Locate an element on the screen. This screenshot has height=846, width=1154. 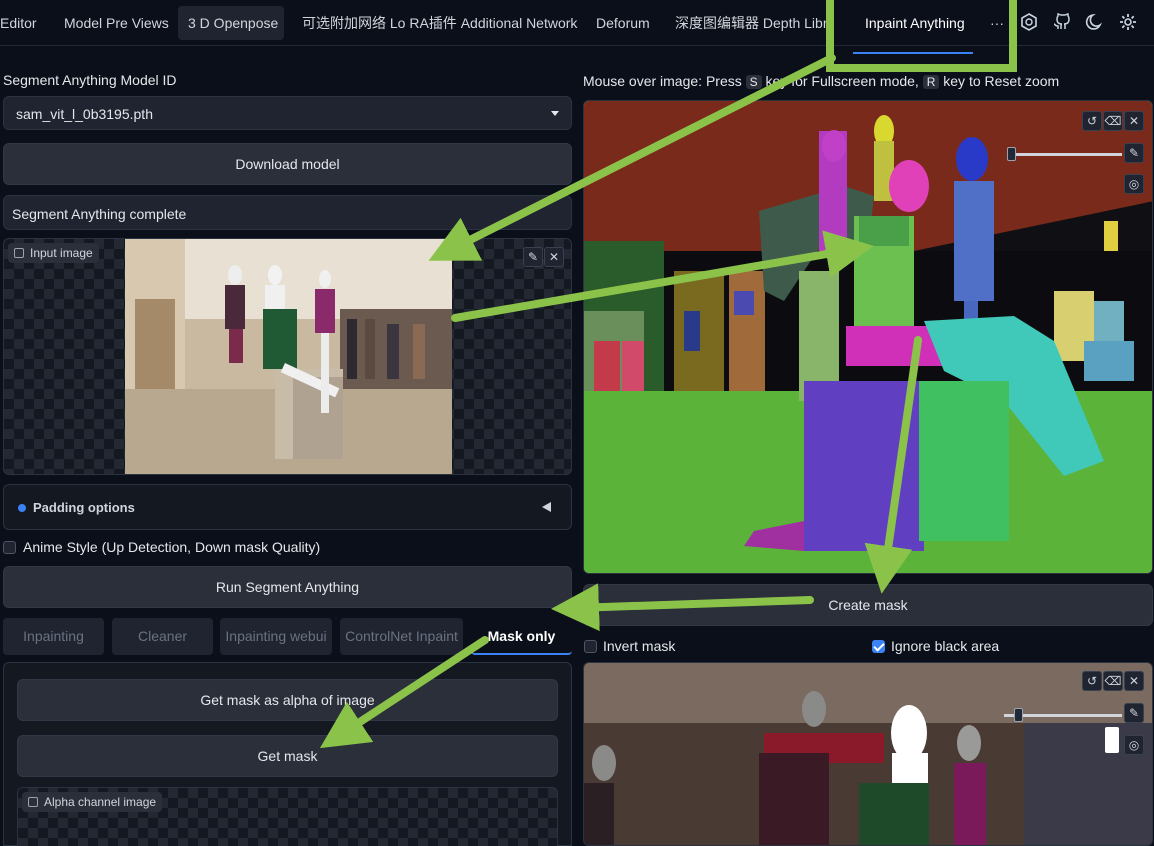
invert-mask-checkbox is located at coordinates (590, 646).